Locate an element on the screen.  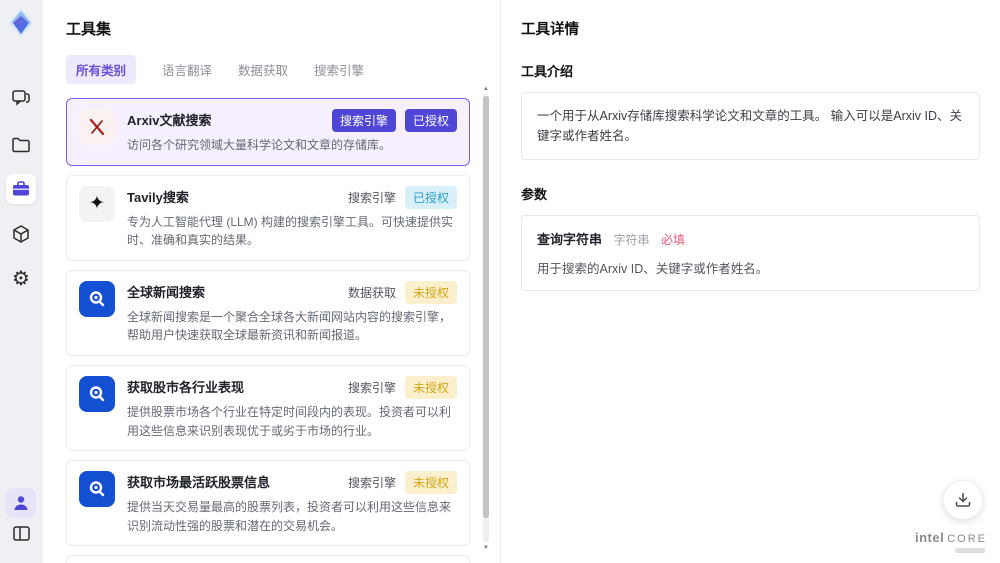
chat-icon is located at coordinates (21, 97).